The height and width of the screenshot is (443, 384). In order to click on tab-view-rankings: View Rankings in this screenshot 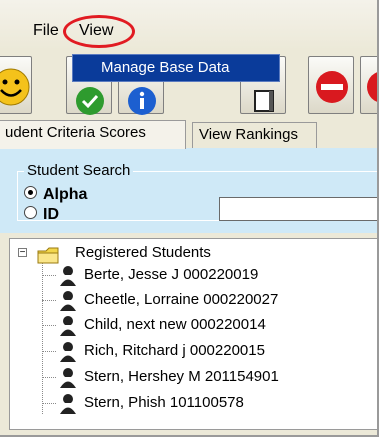, I will do `click(254, 135)`.